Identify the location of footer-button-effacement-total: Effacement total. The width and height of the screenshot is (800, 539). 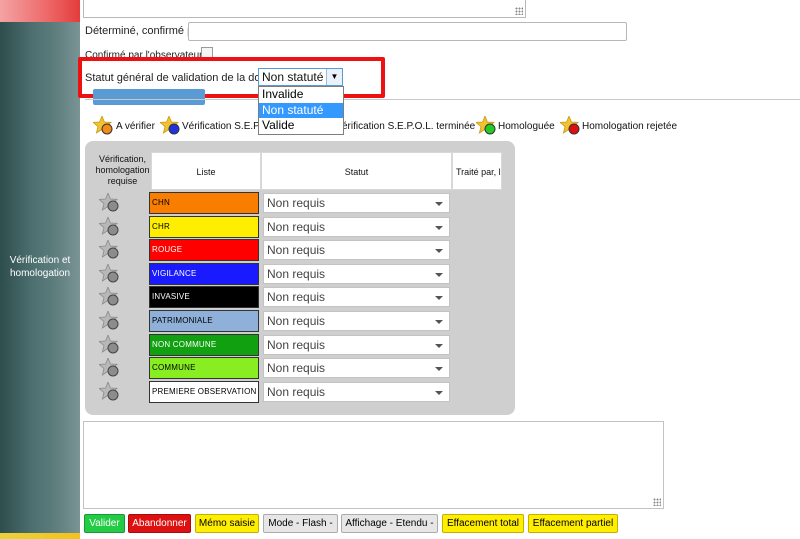
(483, 523).